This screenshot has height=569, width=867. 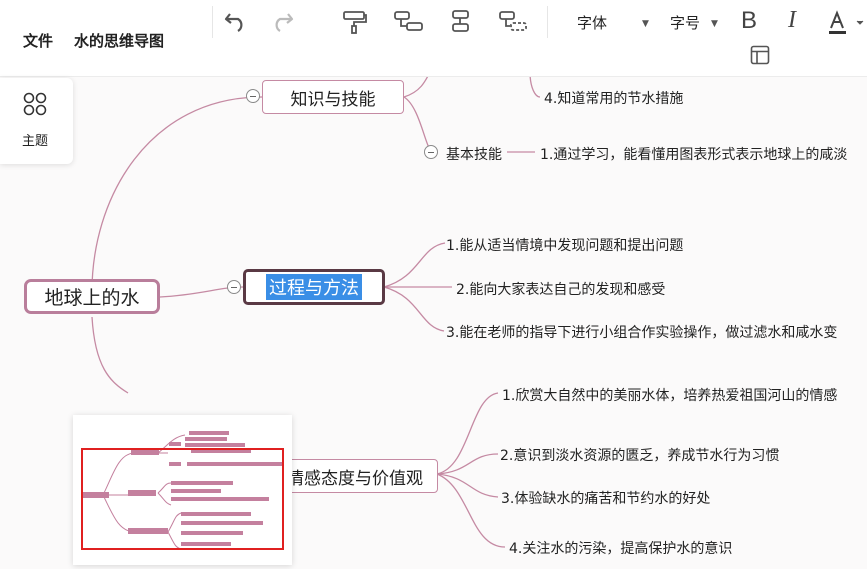 What do you see at coordinates (760, 55) in the screenshot?
I see `layout-icon` at bounding box center [760, 55].